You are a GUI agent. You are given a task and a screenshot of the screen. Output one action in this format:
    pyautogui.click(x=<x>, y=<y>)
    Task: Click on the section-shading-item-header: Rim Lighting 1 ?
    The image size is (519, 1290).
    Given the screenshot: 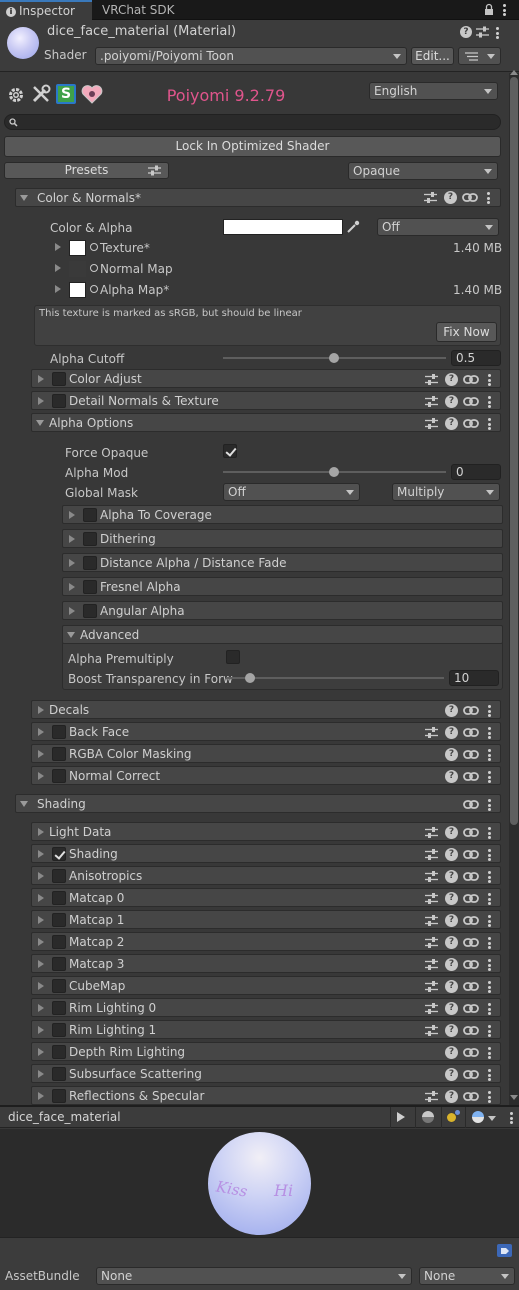 What is the action you would take?
    pyautogui.click(x=266, y=1029)
    